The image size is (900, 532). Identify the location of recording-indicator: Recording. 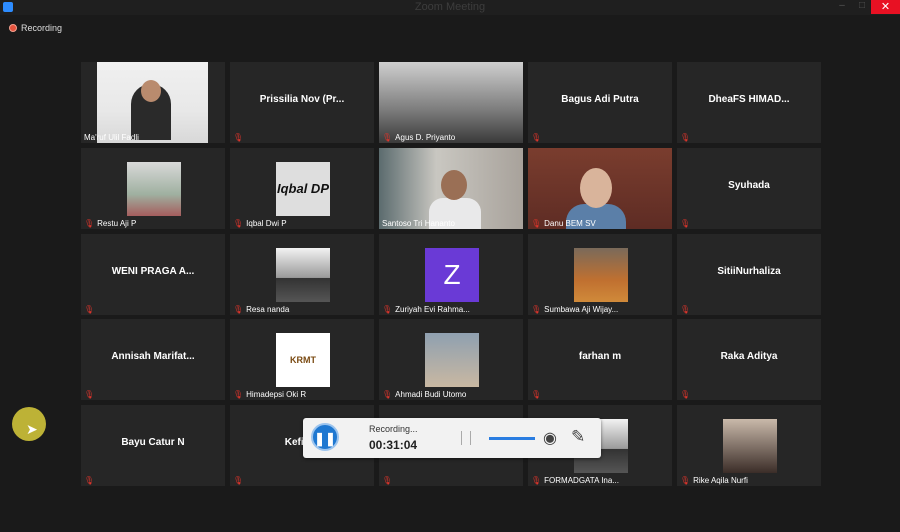
(35, 28).